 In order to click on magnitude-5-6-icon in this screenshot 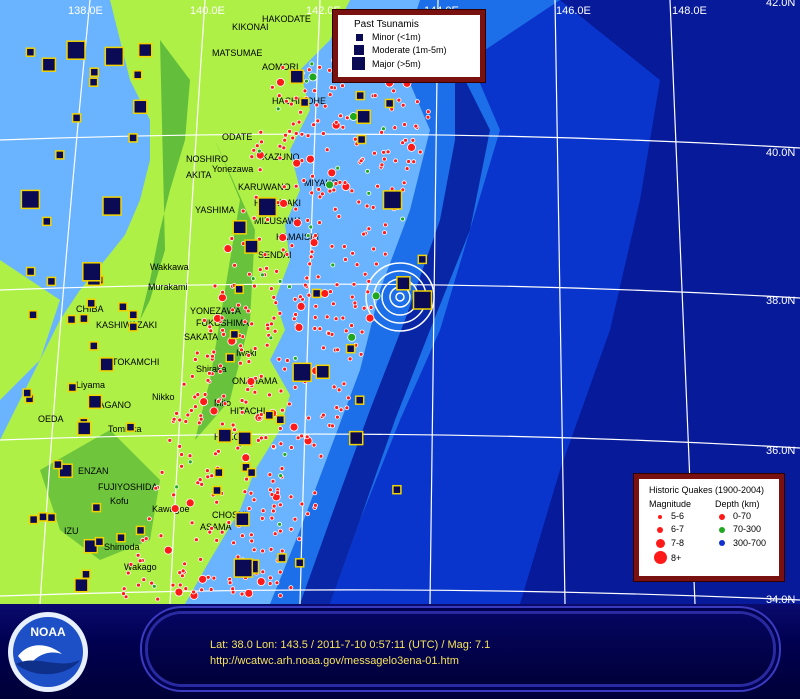, I will do `click(660, 517)`.